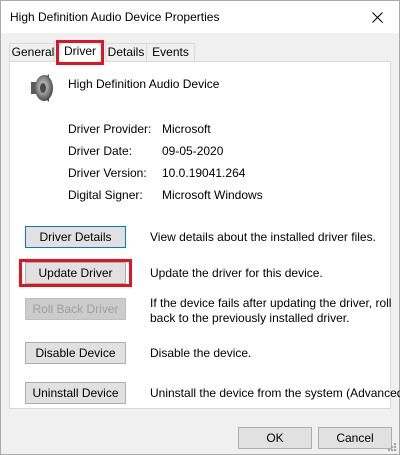 This screenshot has width=400, height=455. I want to click on info-value: 10.0.19041.264, so click(204, 173).